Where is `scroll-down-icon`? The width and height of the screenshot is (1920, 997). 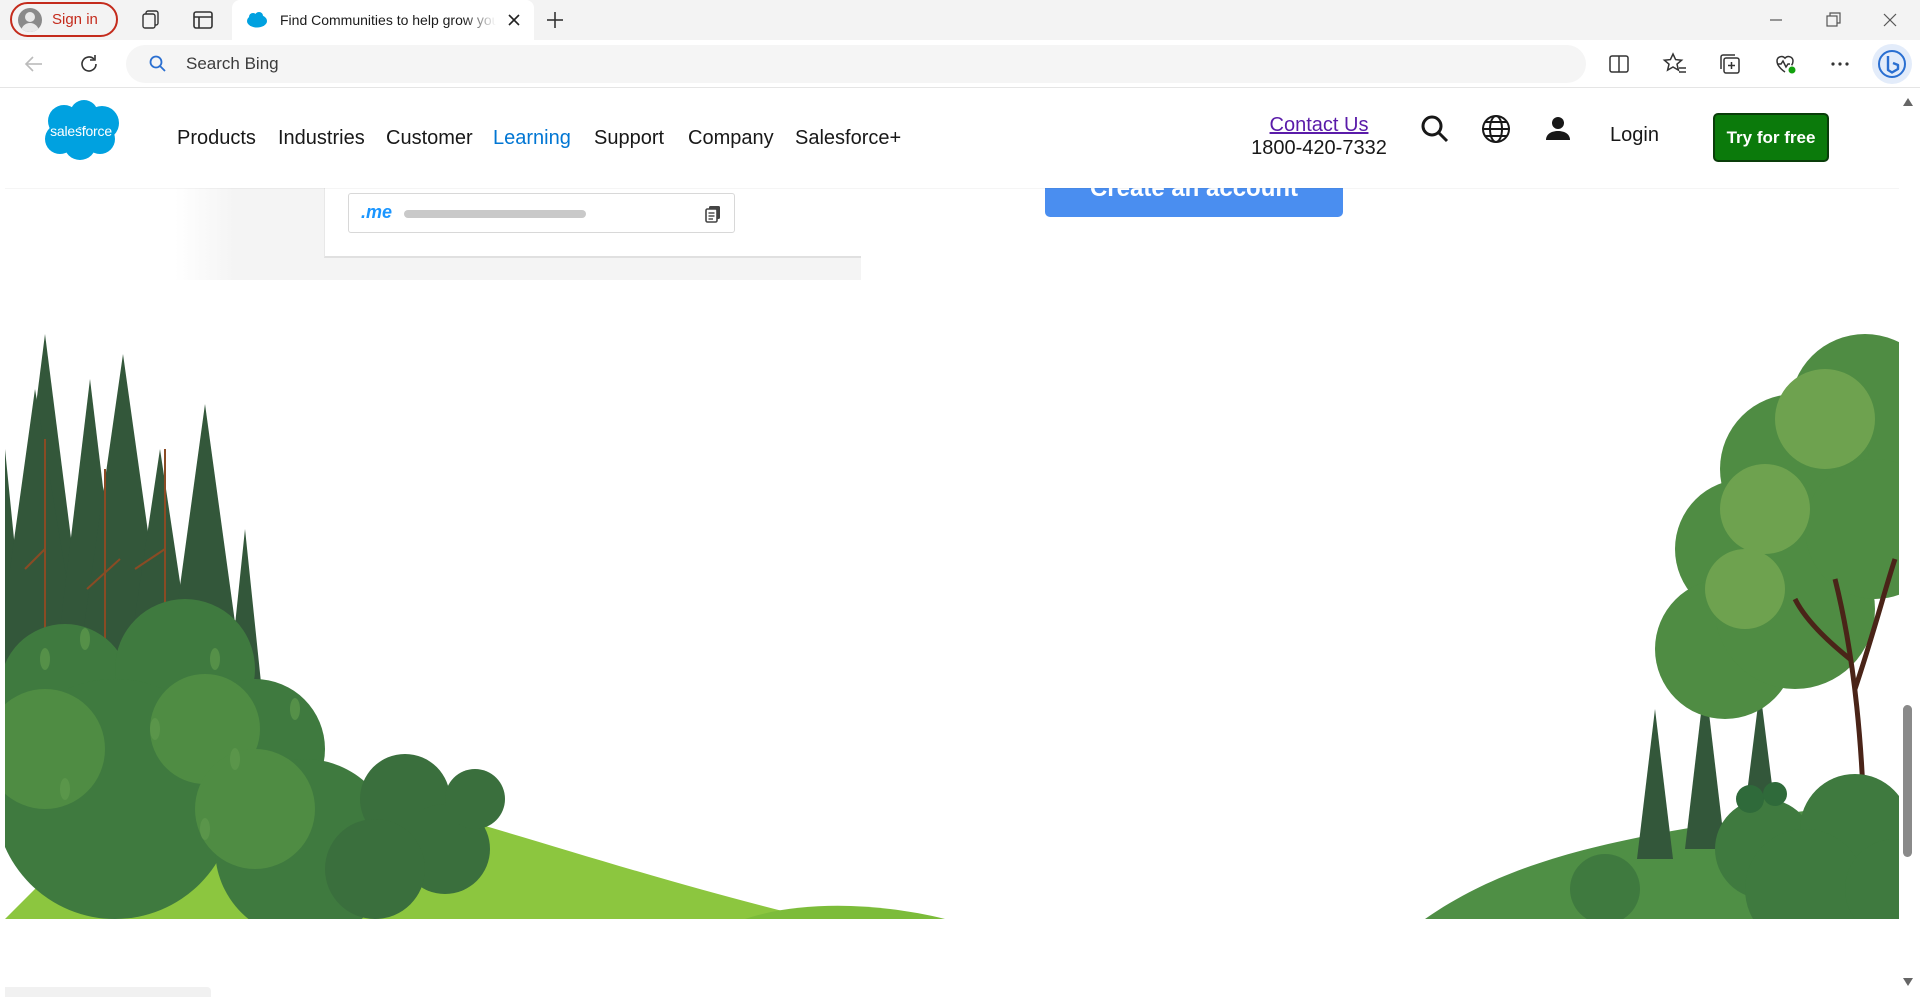 scroll-down-icon is located at coordinates (1908, 982).